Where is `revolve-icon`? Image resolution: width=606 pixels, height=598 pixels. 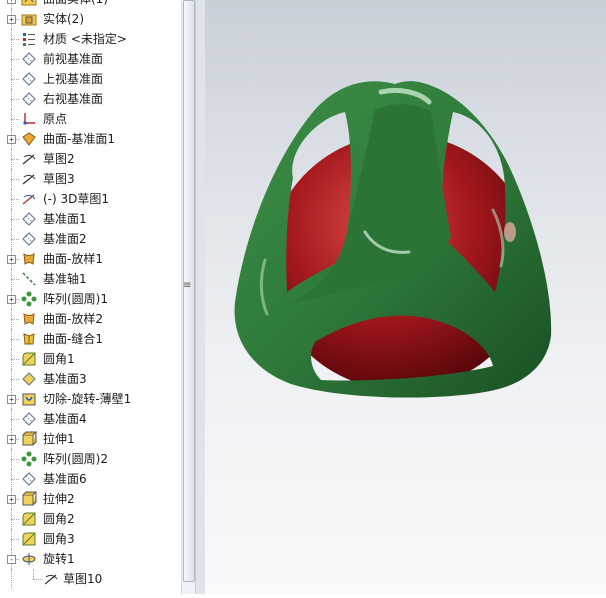
revolve-icon is located at coordinates (29, 559).